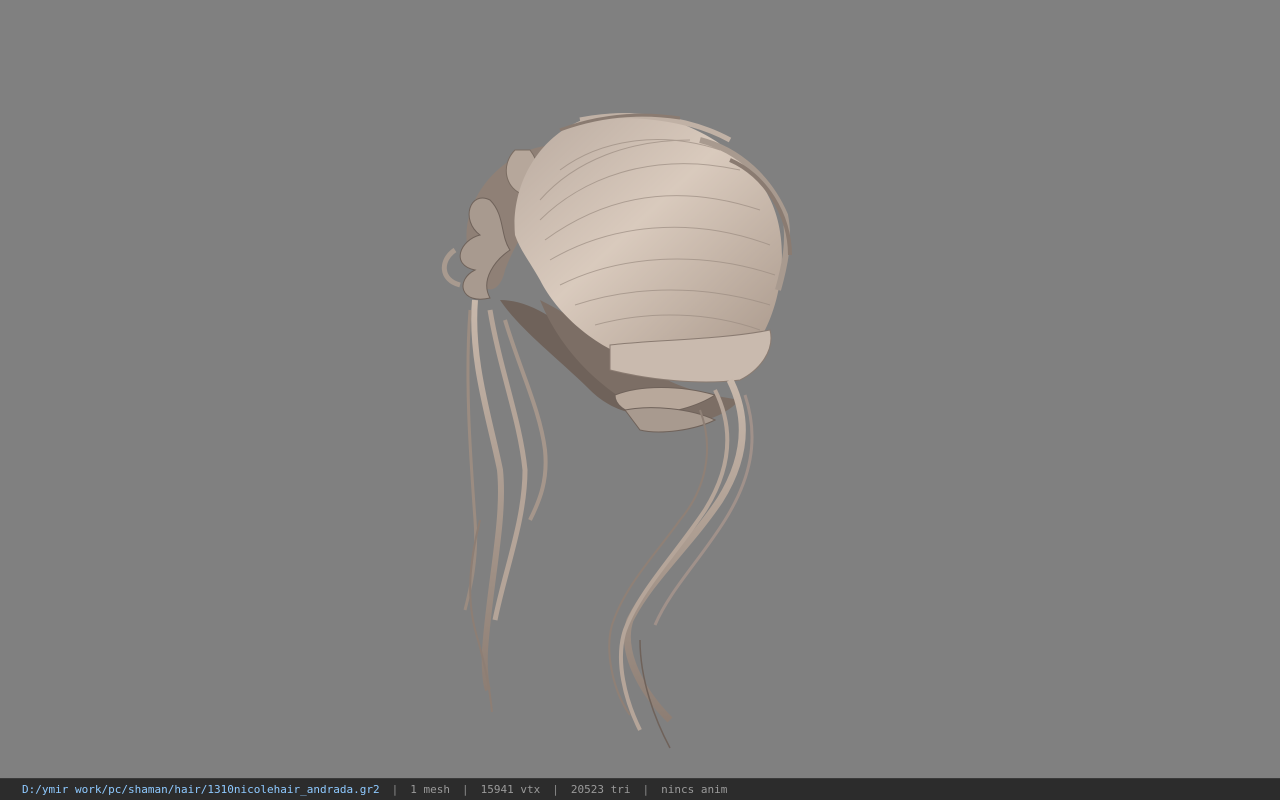  I want to click on animation-status-label: nincs anim, so click(694, 789).